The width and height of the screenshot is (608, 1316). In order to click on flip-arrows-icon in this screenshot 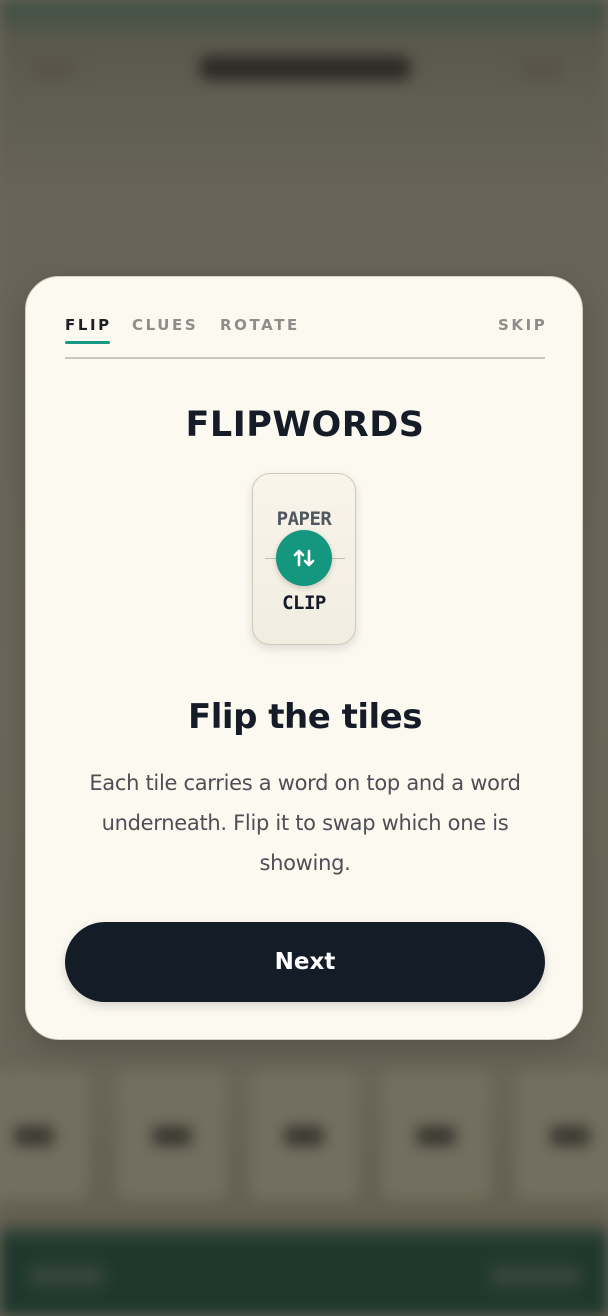, I will do `click(304, 558)`.